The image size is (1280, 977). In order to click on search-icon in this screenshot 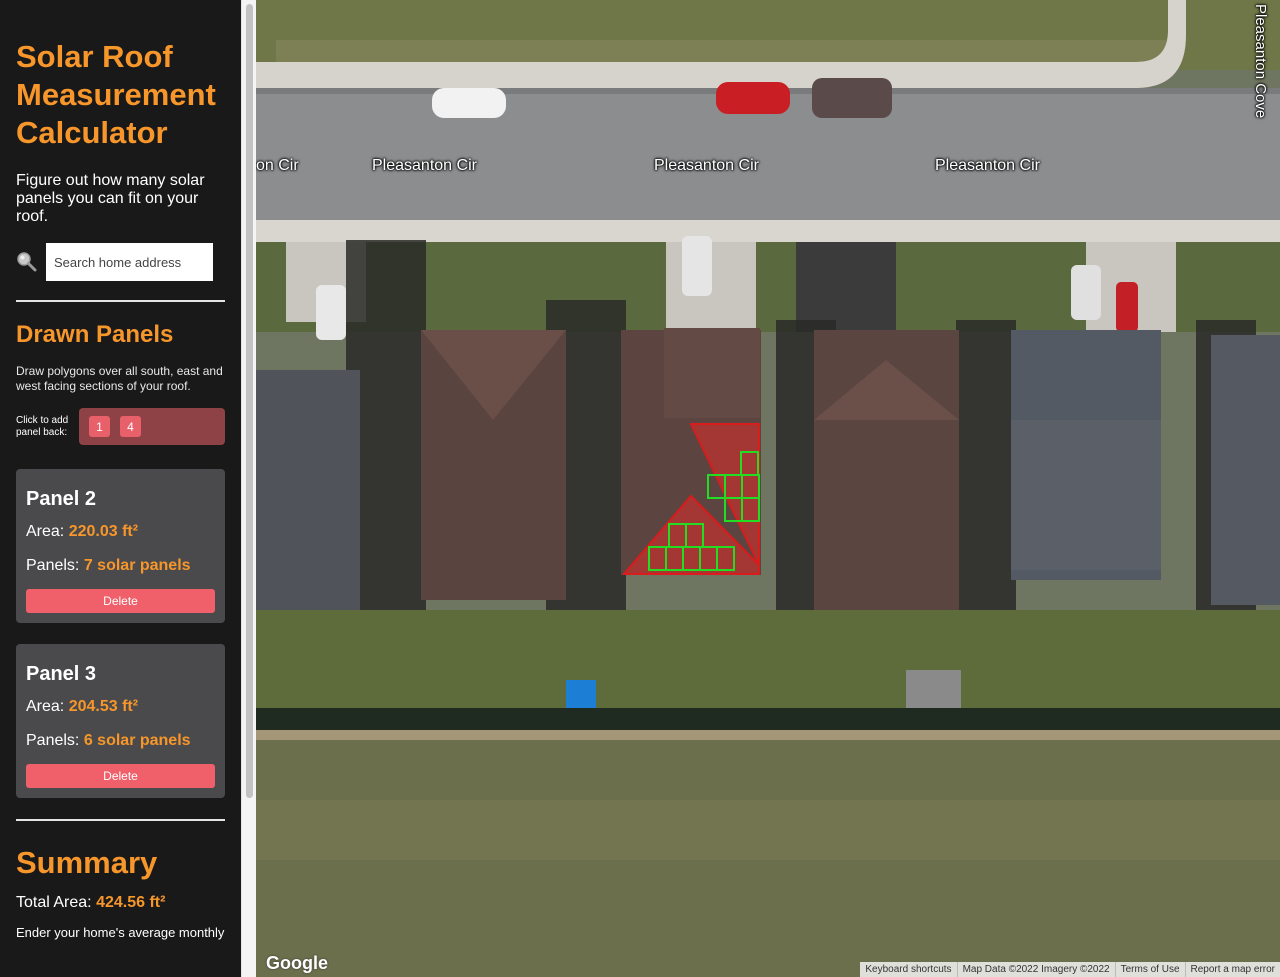, I will do `click(31, 262)`.